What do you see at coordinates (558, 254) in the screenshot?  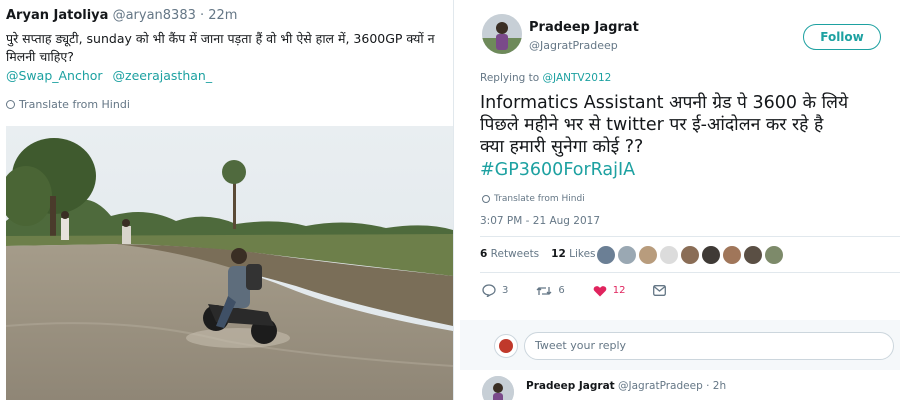 I see `likes-count: 12` at bounding box center [558, 254].